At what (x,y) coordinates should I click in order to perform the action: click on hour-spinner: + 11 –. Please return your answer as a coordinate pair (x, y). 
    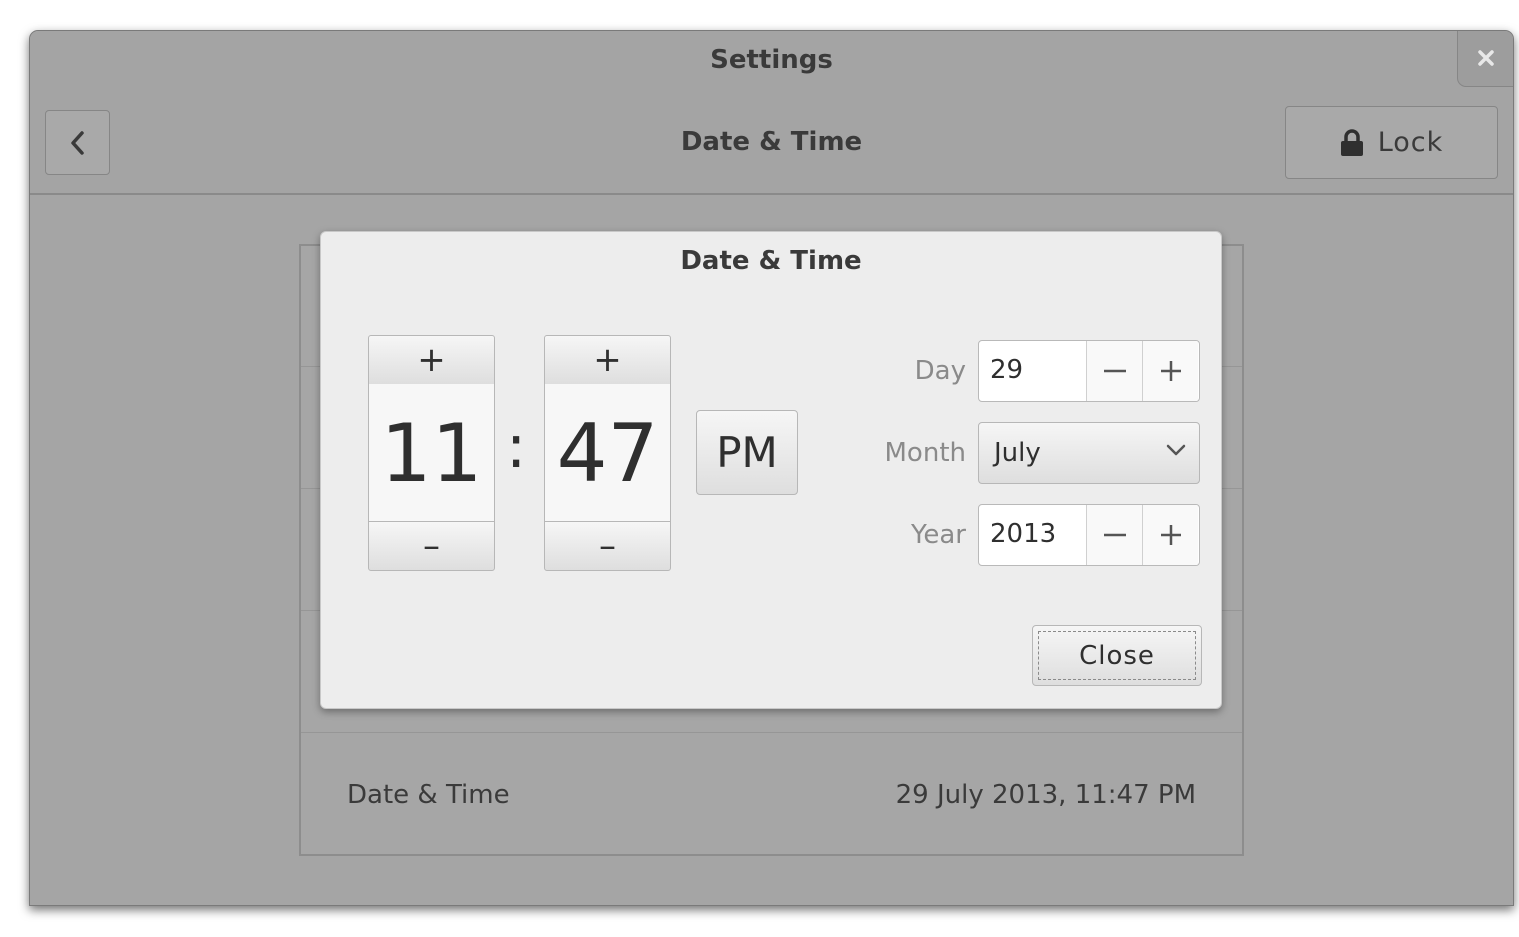
    Looking at the image, I should click on (431, 453).